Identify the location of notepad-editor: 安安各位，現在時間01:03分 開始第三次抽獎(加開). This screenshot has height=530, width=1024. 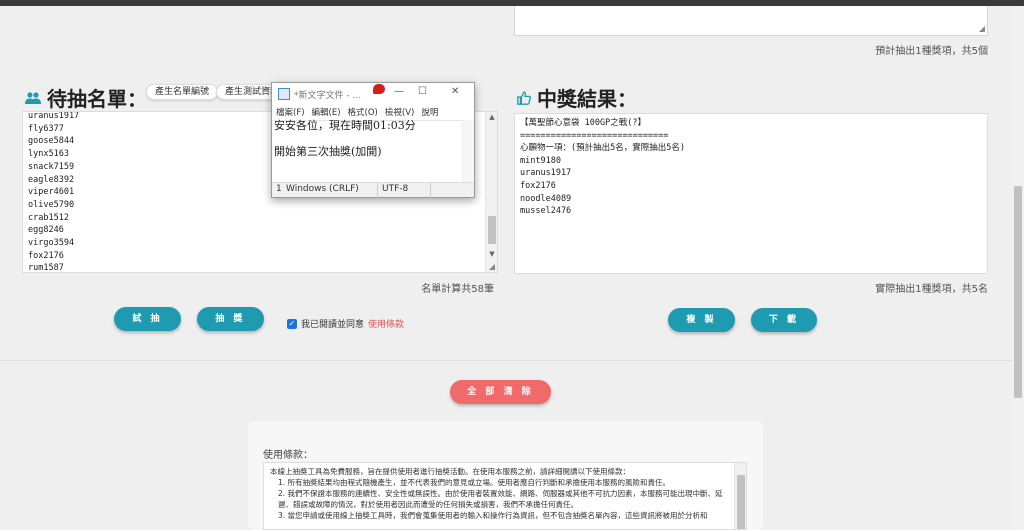
(367, 151).